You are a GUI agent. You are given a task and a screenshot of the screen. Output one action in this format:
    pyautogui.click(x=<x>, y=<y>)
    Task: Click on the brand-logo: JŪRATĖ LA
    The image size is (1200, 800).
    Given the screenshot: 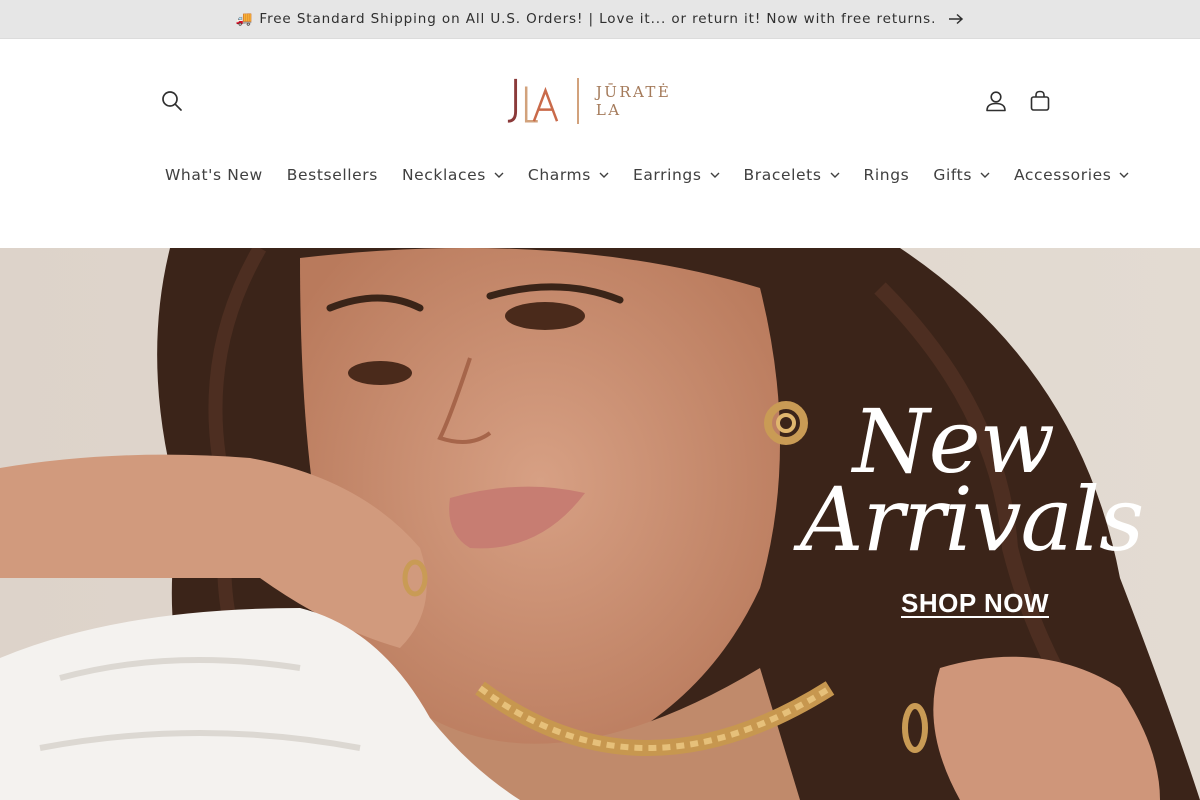 What is the action you would take?
    pyautogui.click(x=602, y=101)
    